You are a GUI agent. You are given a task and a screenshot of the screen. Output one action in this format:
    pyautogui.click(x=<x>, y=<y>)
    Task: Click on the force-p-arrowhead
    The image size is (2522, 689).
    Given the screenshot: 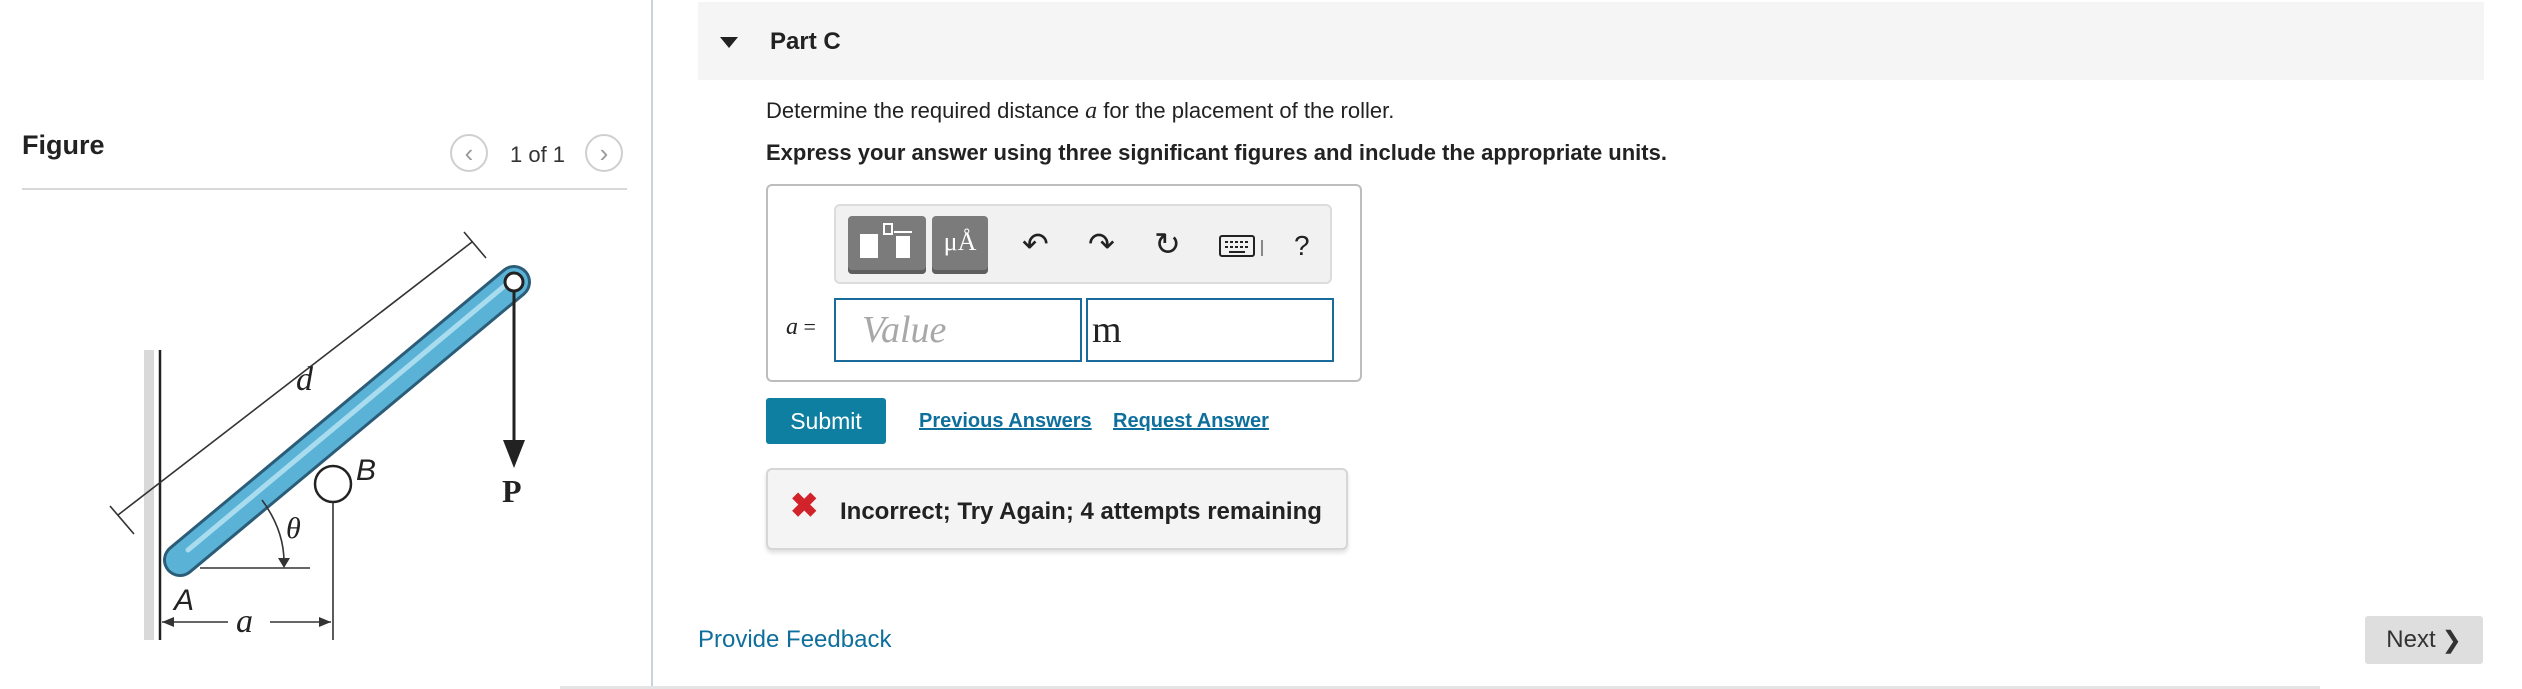 What is the action you would take?
    pyautogui.click(x=514, y=454)
    